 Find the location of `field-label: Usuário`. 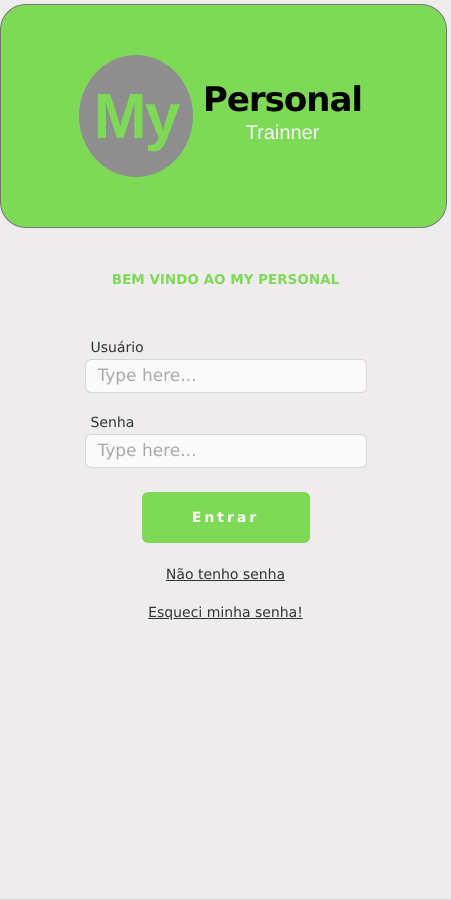

field-label: Usuário is located at coordinates (117, 348).